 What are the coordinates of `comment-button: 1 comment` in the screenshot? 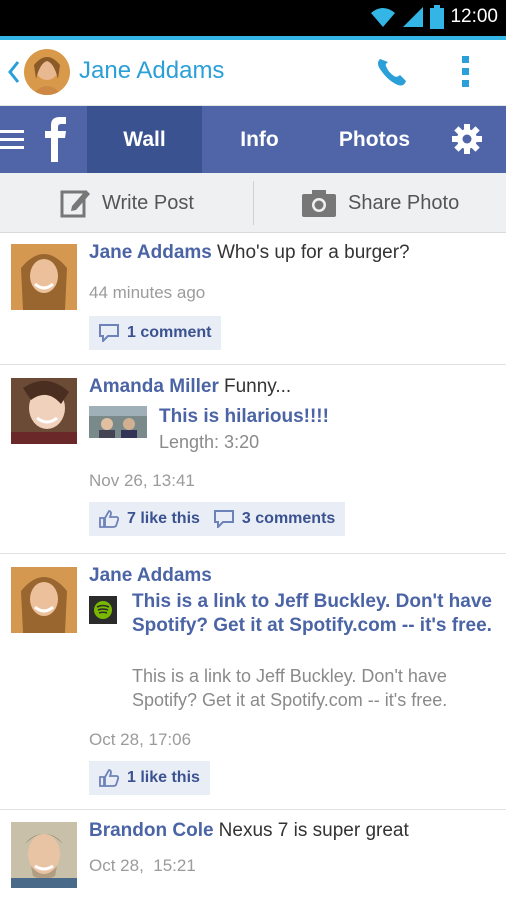 It's located at (155, 333).